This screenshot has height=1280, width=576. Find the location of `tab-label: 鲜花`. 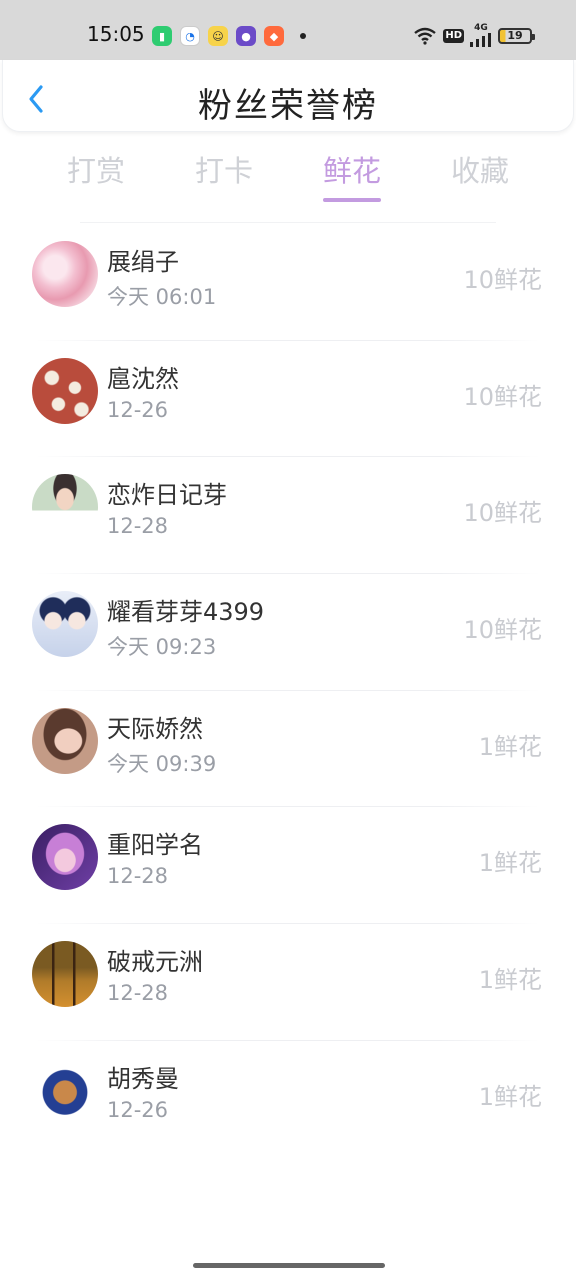

tab-label: 鲜花 is located at coordinates (351, 171).